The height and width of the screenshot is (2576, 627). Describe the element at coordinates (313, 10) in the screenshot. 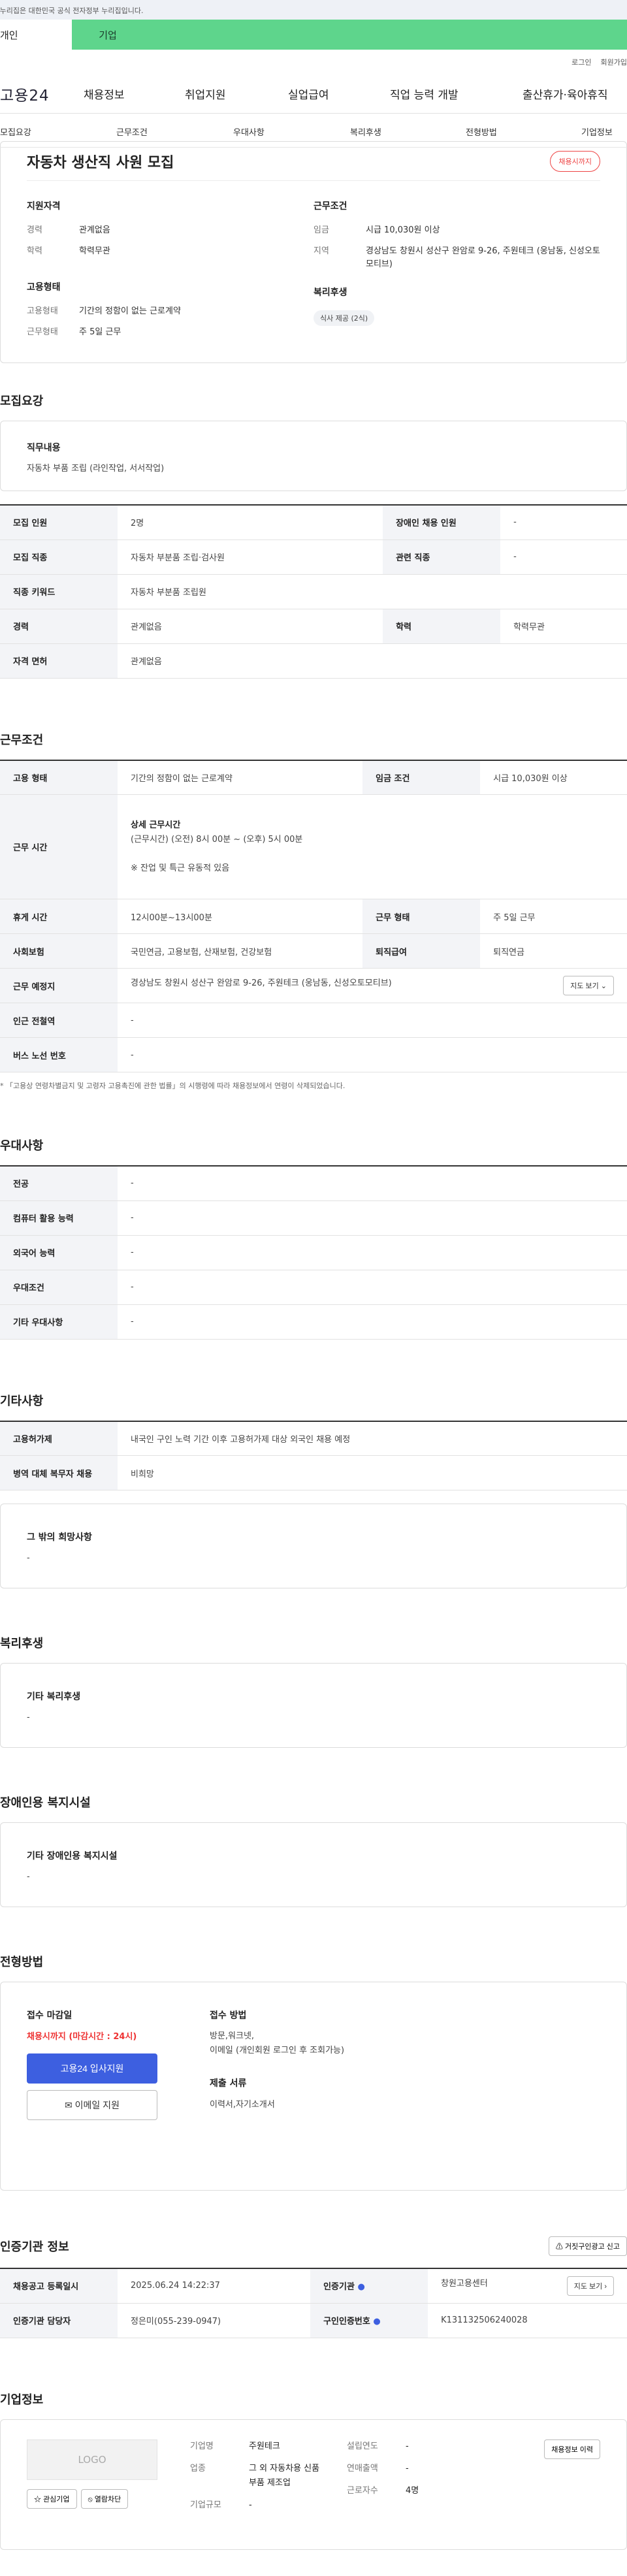

I see `gov-banner: 이 누리집은 대한민국 공식 전자정부 누리집입니다.` at that location.